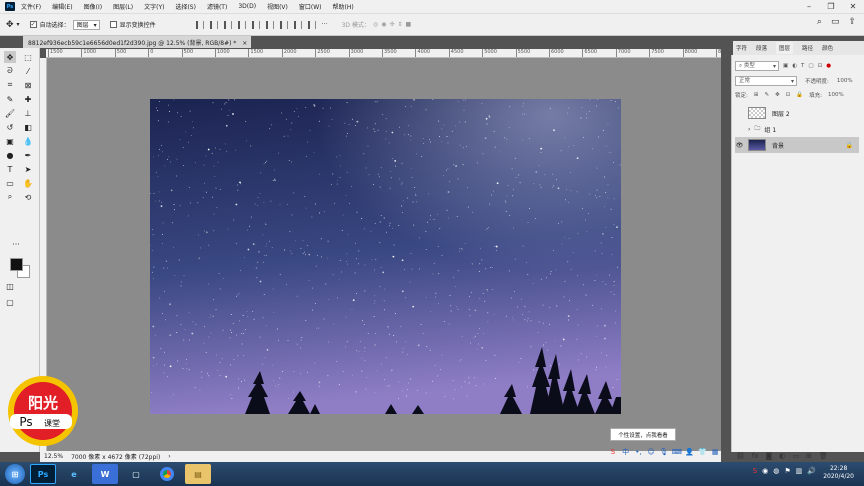 Image resolution: width=864 pixels, height=486 pixels. What do you see at coordinates (809, 456) in the screenshot?
I see `new-layer-icon: ⊞` at bounding box center [809, 456].